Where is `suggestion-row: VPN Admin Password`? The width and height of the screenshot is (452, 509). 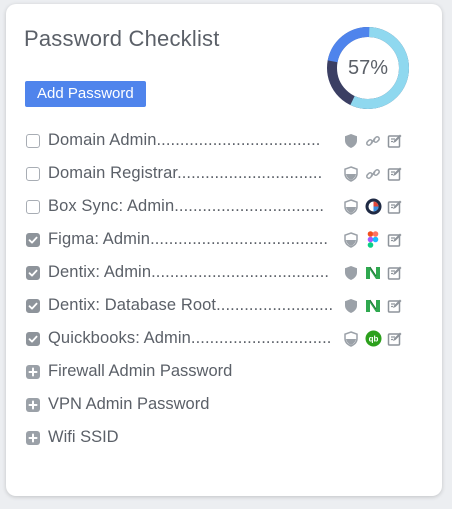 suggestion-row: VPN Admin Password is located at coordinates (221, 404).